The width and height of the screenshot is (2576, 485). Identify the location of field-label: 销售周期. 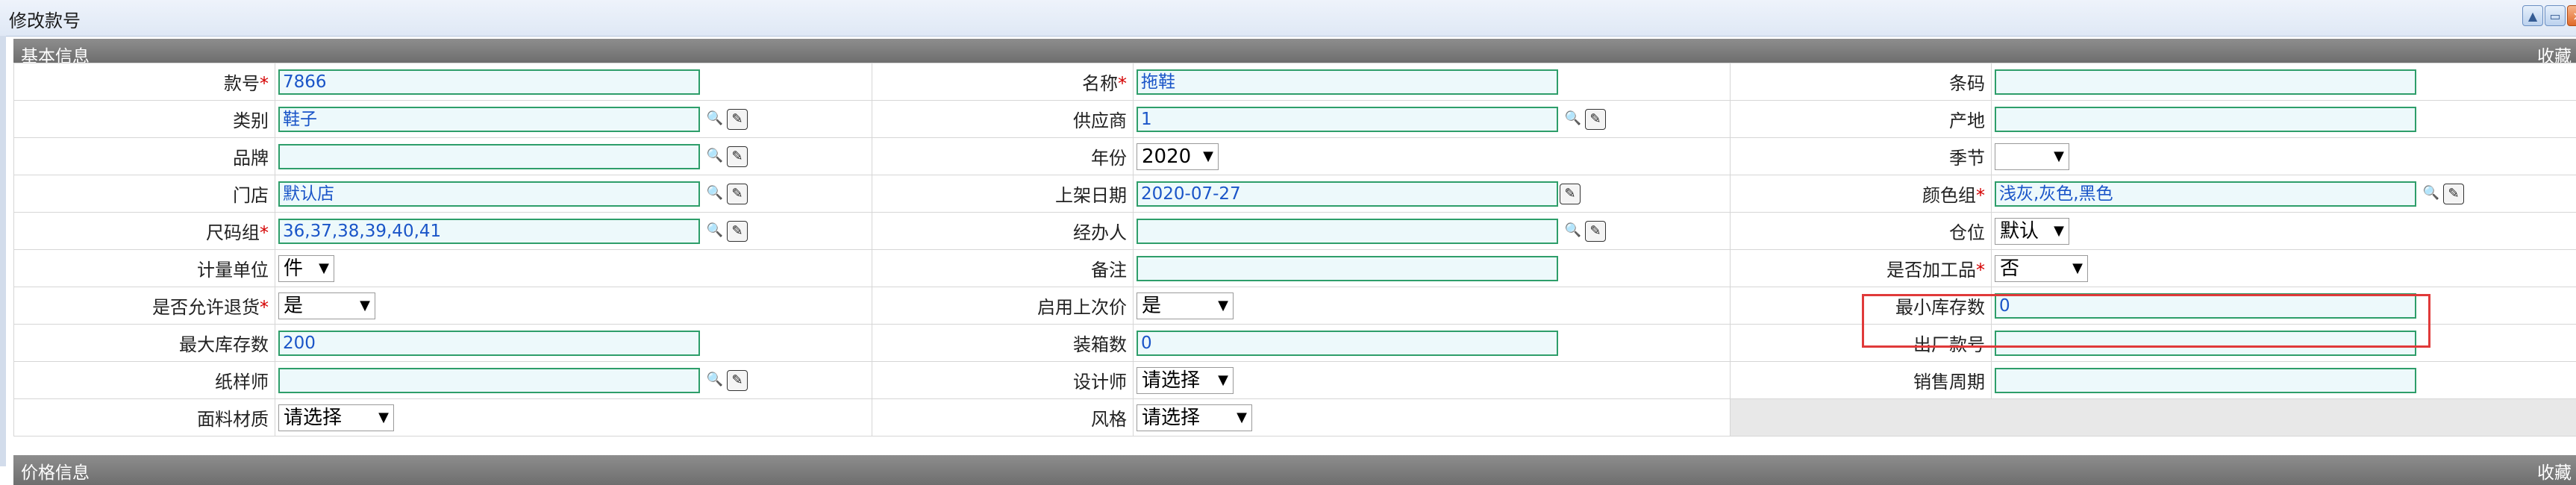
(1861, 380).